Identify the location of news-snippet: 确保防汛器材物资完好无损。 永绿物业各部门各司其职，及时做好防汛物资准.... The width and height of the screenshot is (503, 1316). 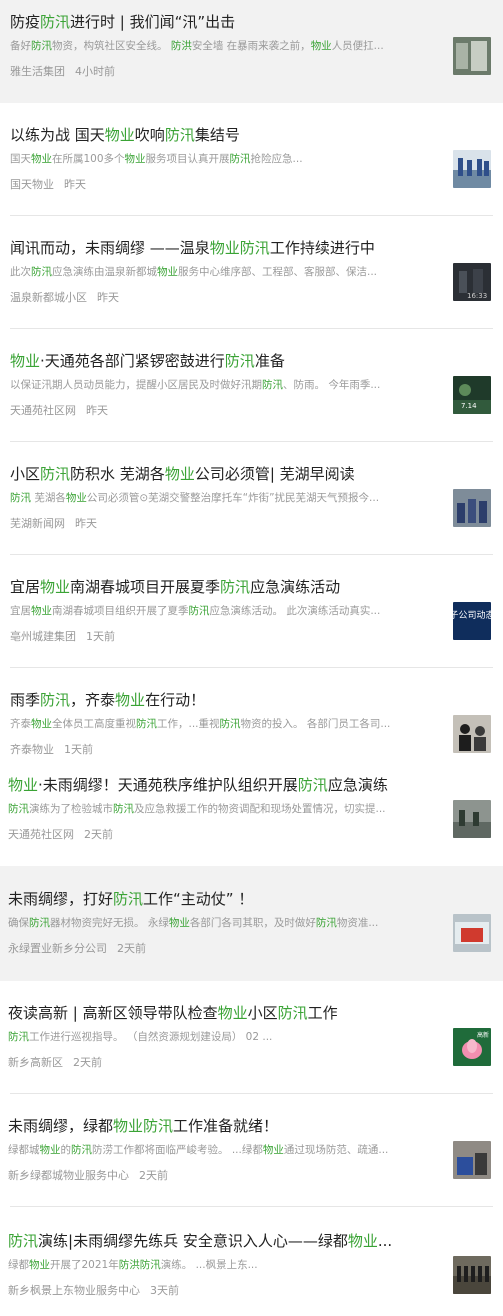
(193, 923).